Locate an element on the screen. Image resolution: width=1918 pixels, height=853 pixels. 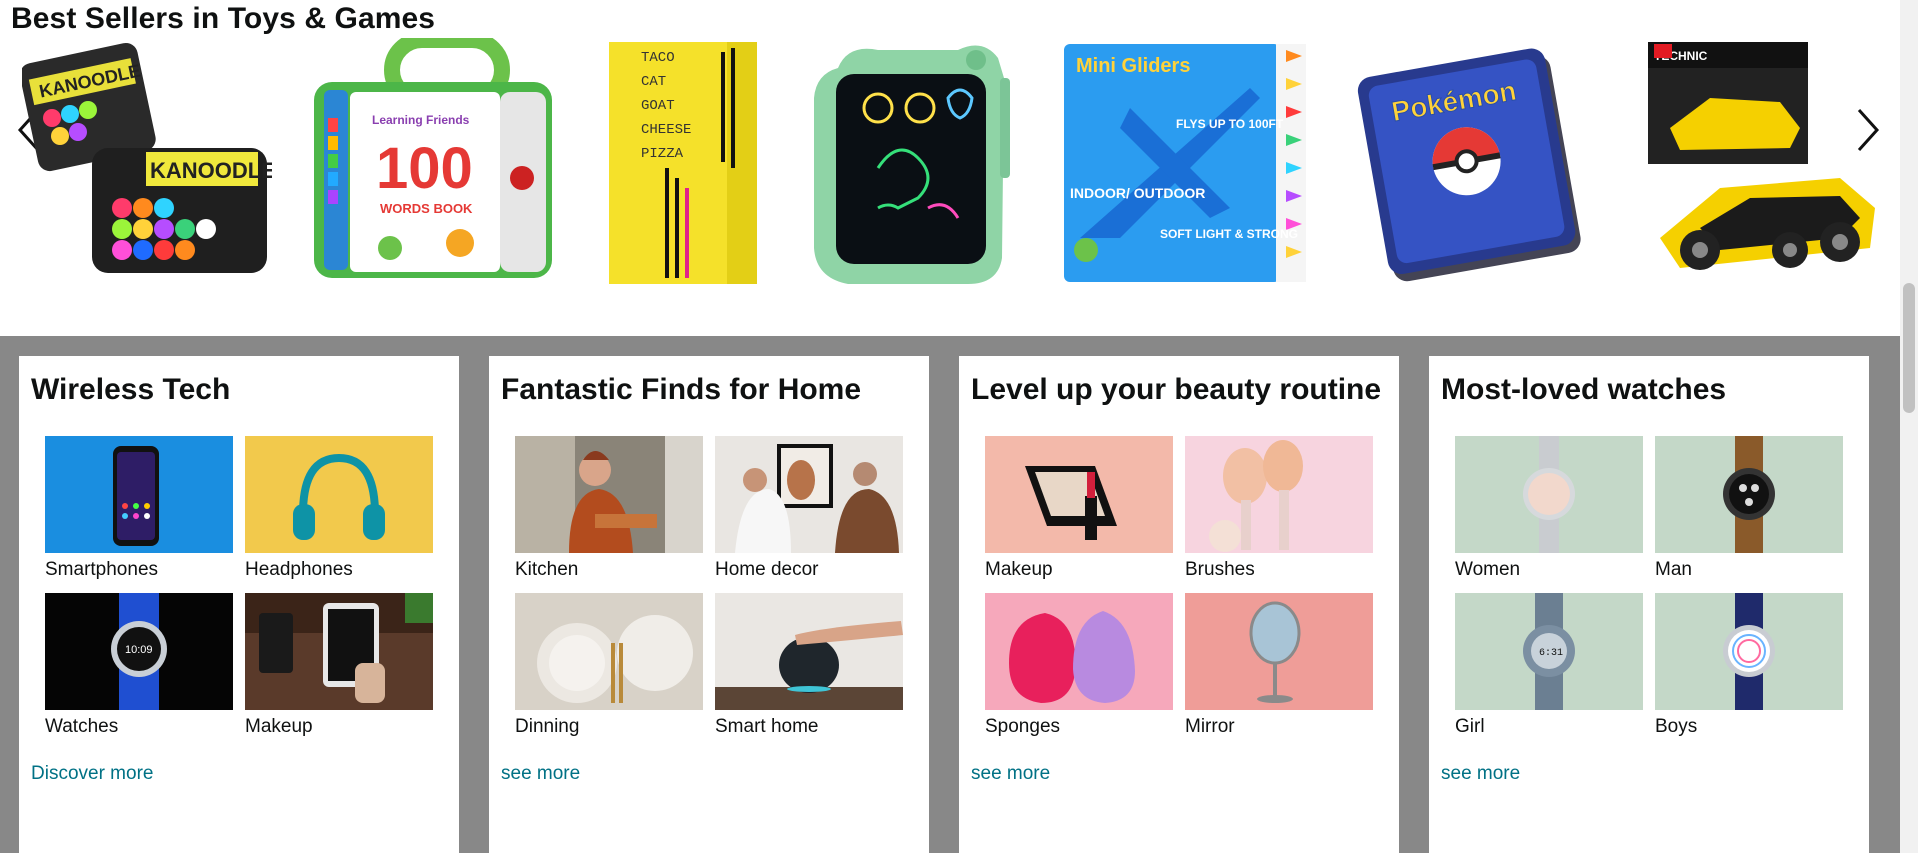
tile-boys: Boys is located at coordinates (1749, 665).